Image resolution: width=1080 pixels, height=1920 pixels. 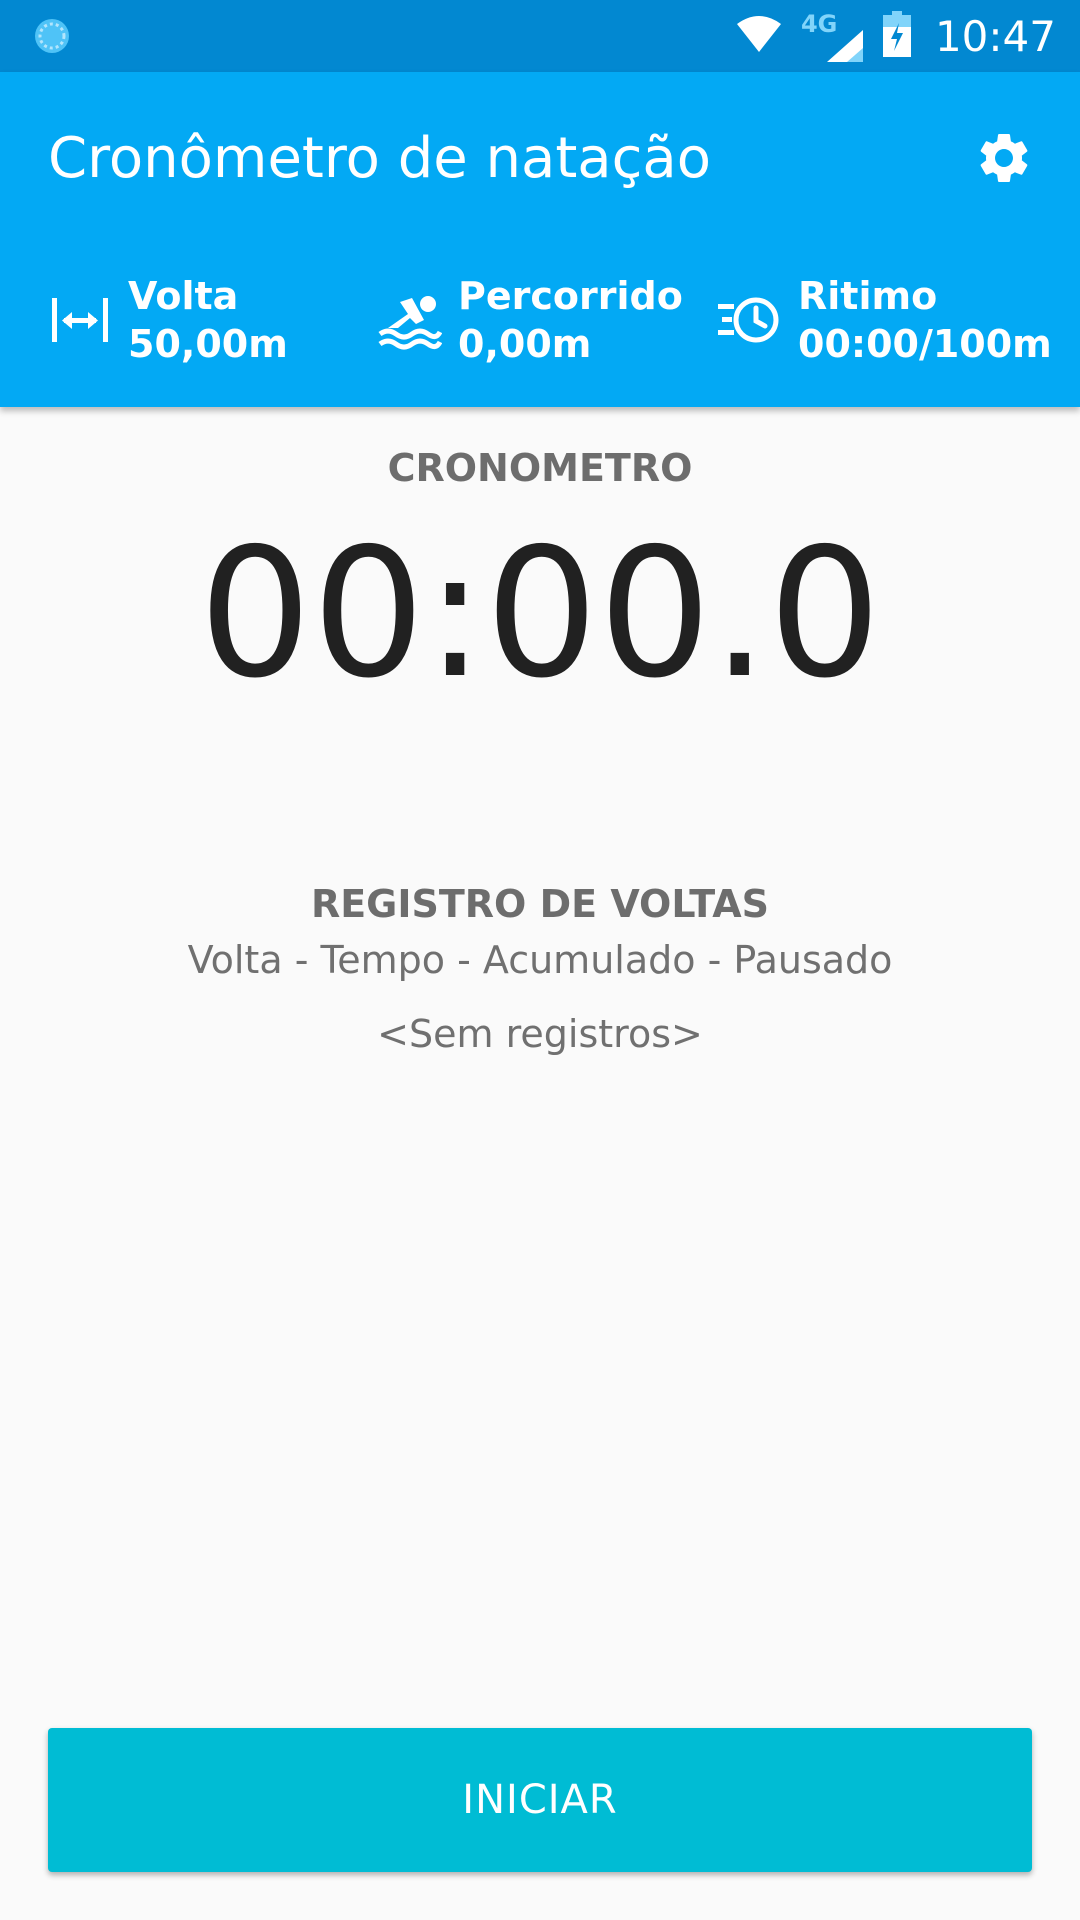 I want to click on stat-lap-label: Volta, so click(x=183, y=296).